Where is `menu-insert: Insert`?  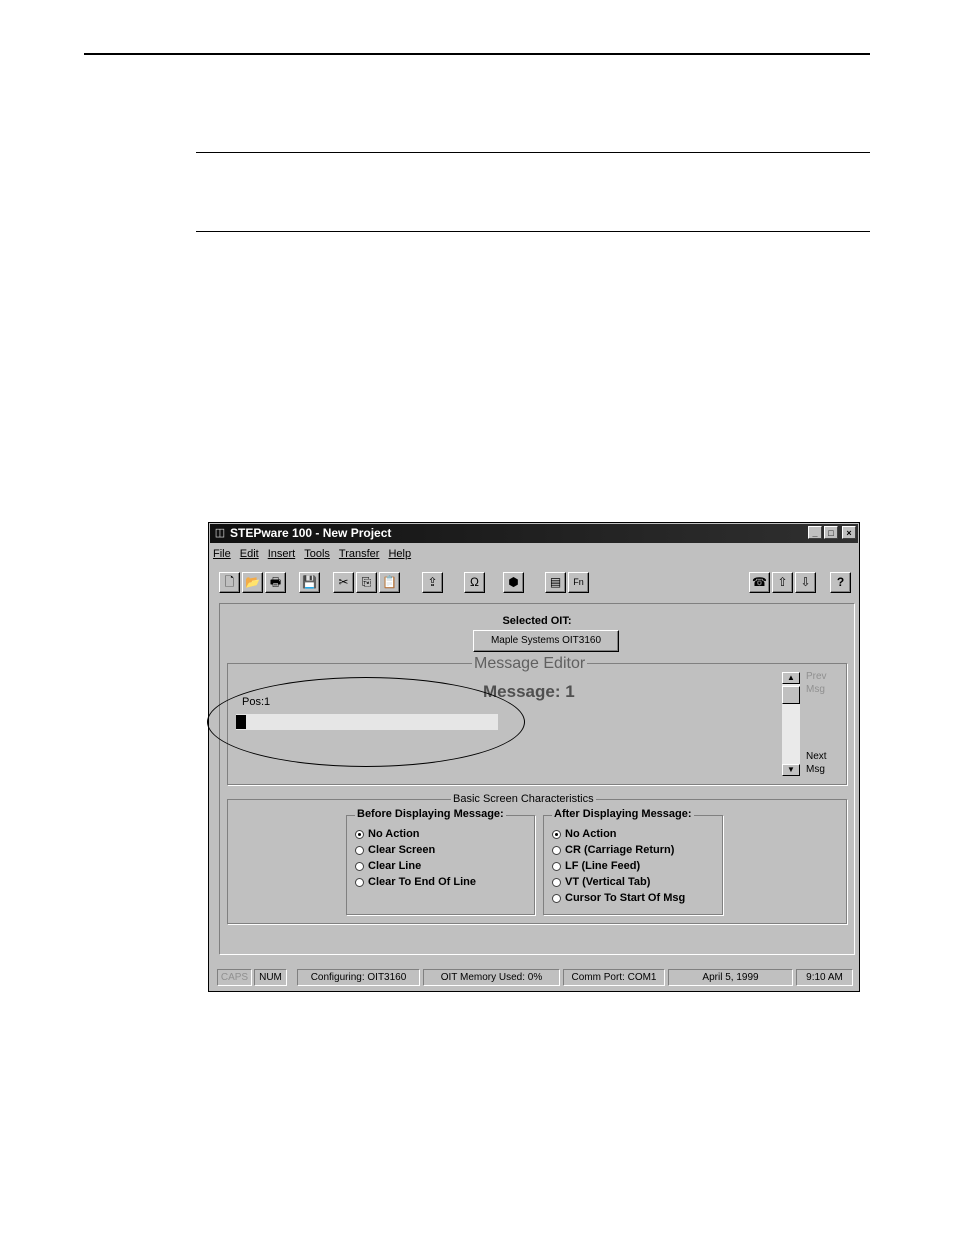 menu-insert: Insert is located at coordinates (282, 554).